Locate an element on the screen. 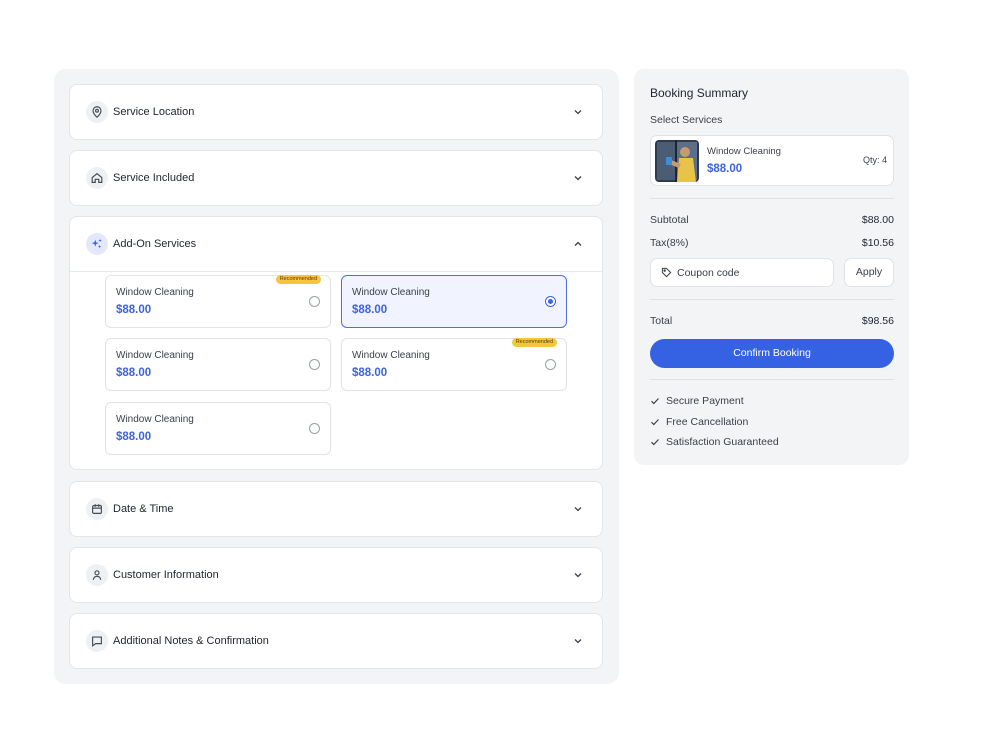 The width and height of the screenshot is (990, 746). accordion-additional-notes: Additional Notes & Confirmation is located at coordinates (336, 641).